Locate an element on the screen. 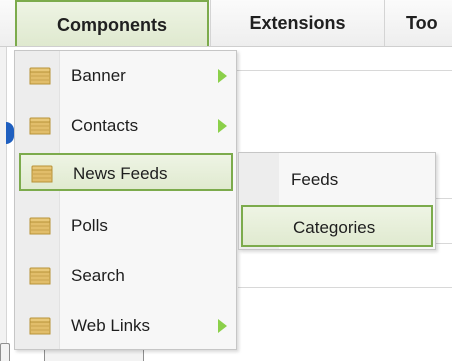 The image size is (452, 361). menu-item-contacts: Contacts is located at coordinates (126, 126).